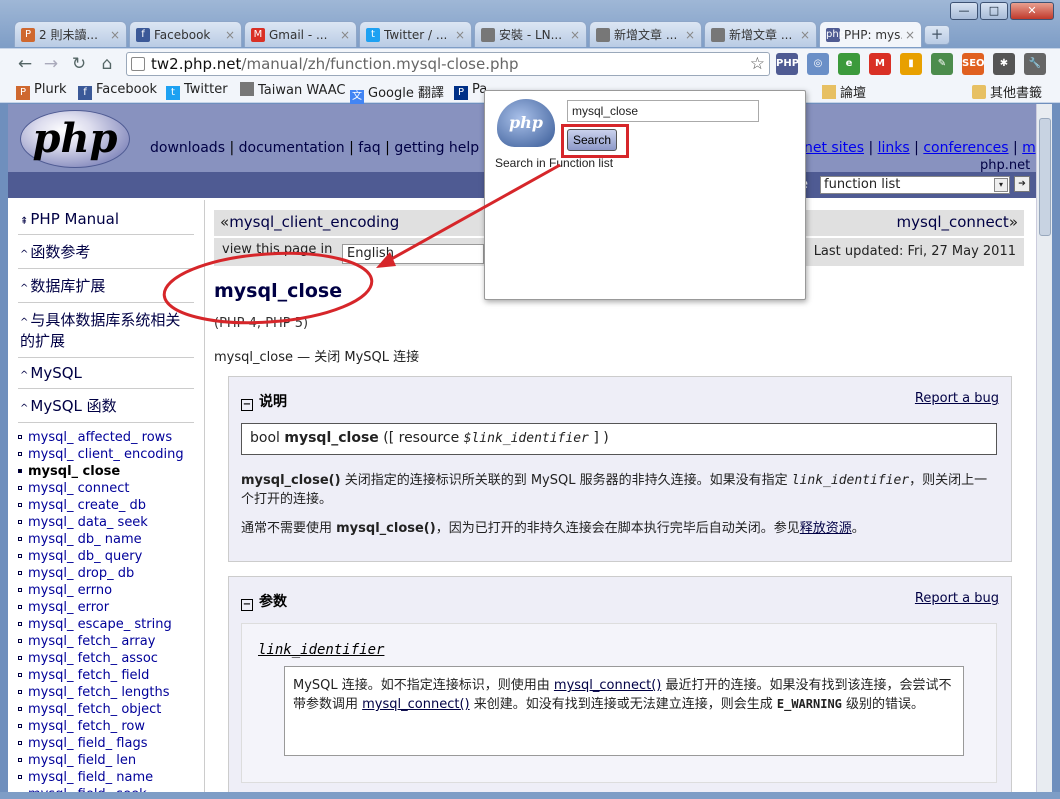  What do you see at coordinates (1029, 148) in the screenshot?
I see `nav-link-3: my` at bounding box center [1029, 148].